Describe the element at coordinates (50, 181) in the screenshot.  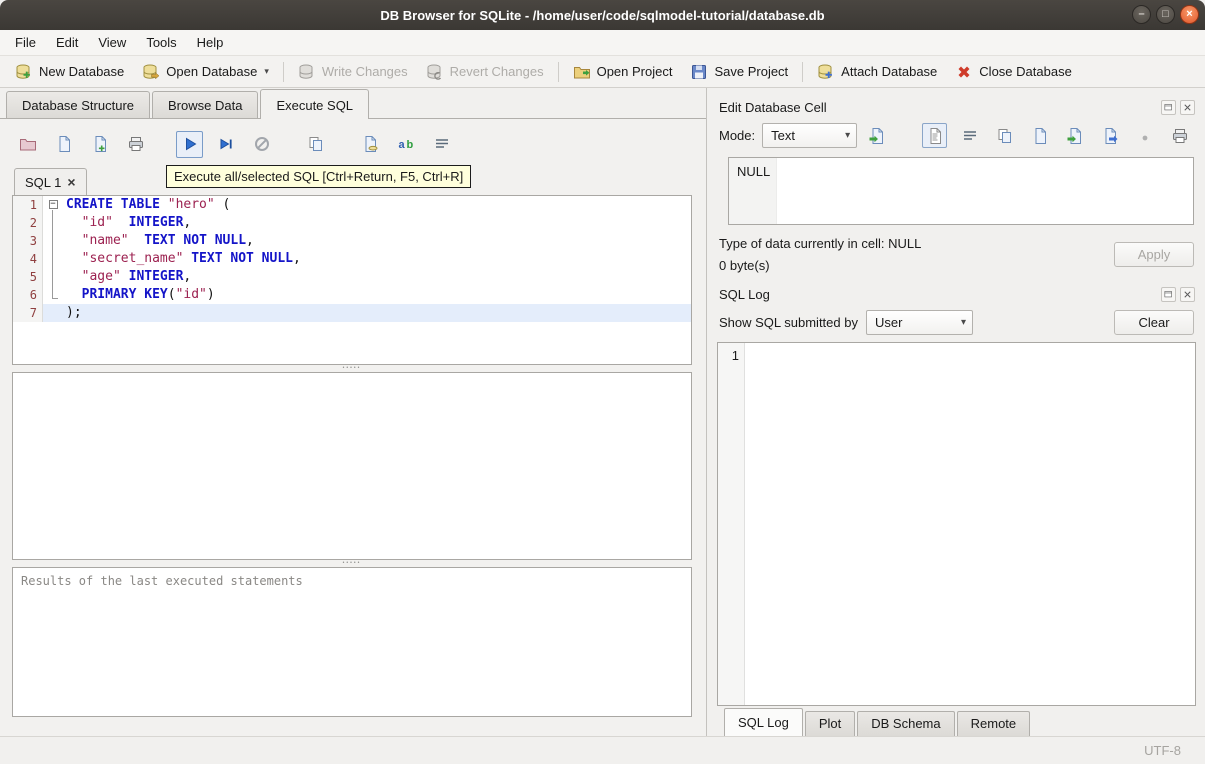
I see `sql-tab: SQL 1 ×` at that location.